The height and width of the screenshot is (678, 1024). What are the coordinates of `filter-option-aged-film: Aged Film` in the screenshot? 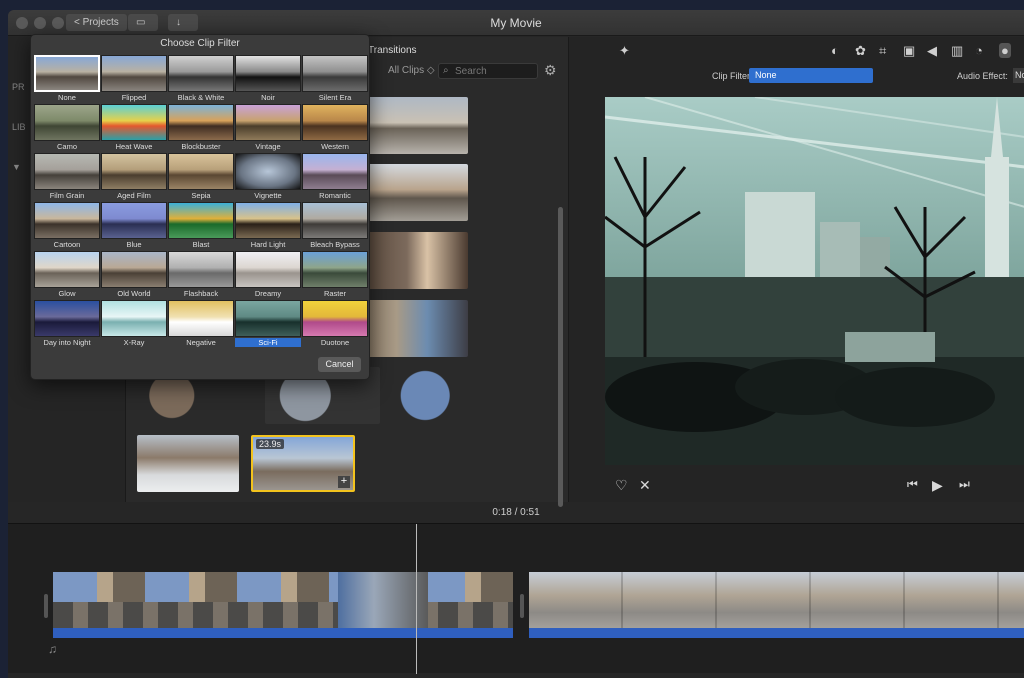 It's located at (134, 177).